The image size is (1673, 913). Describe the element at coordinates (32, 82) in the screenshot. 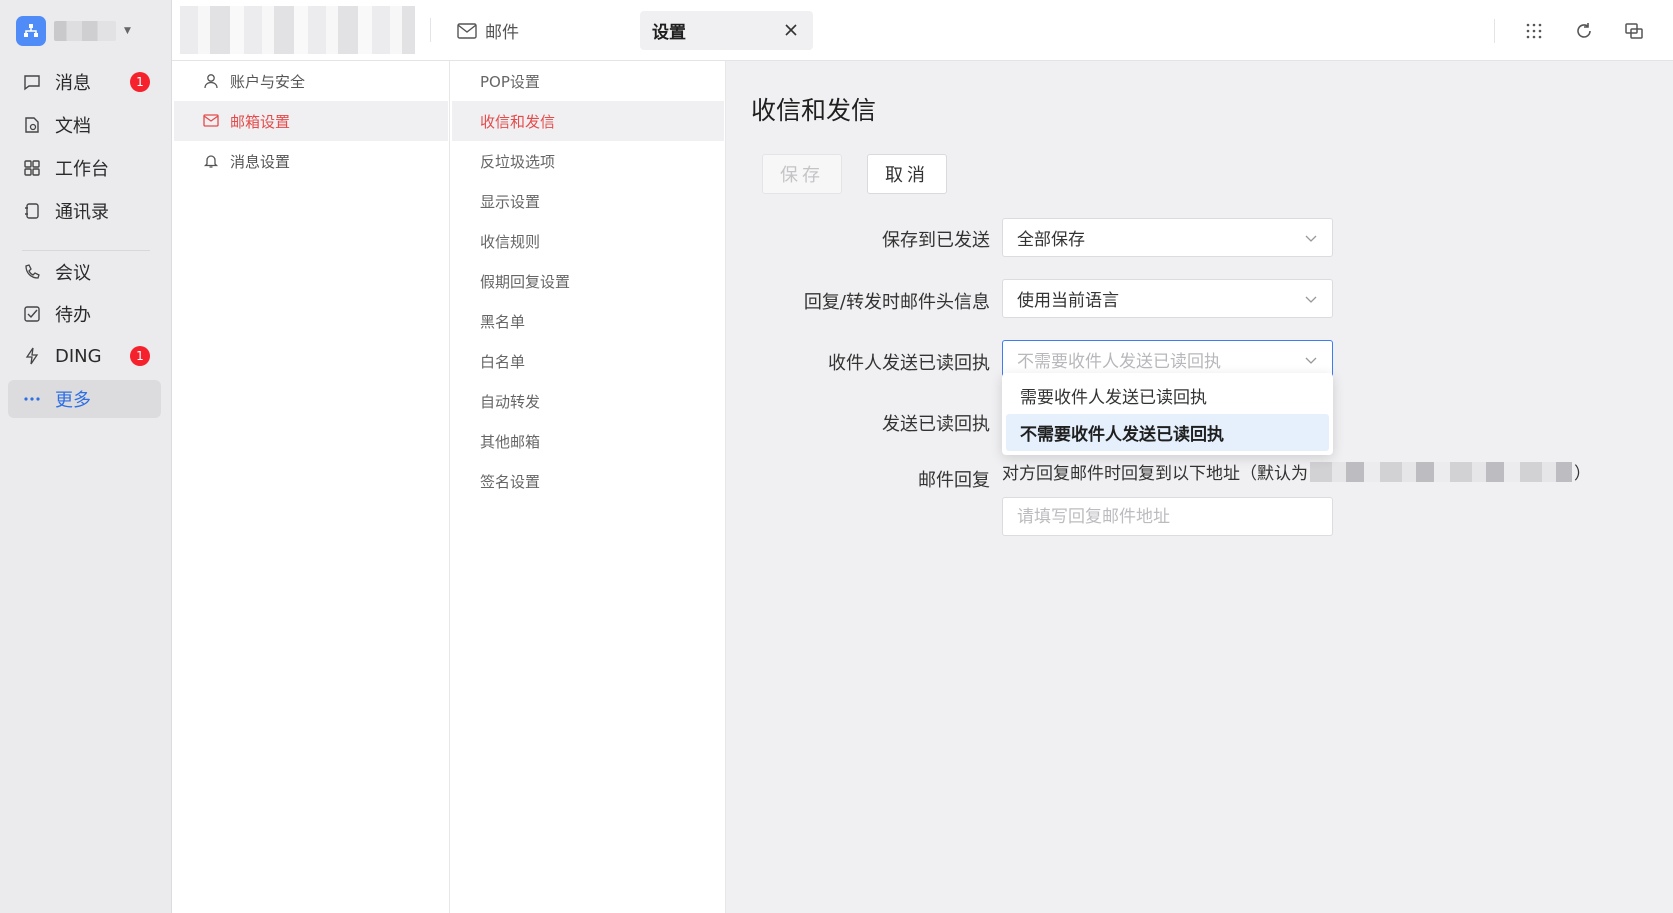

I see `message-icon` at that location.